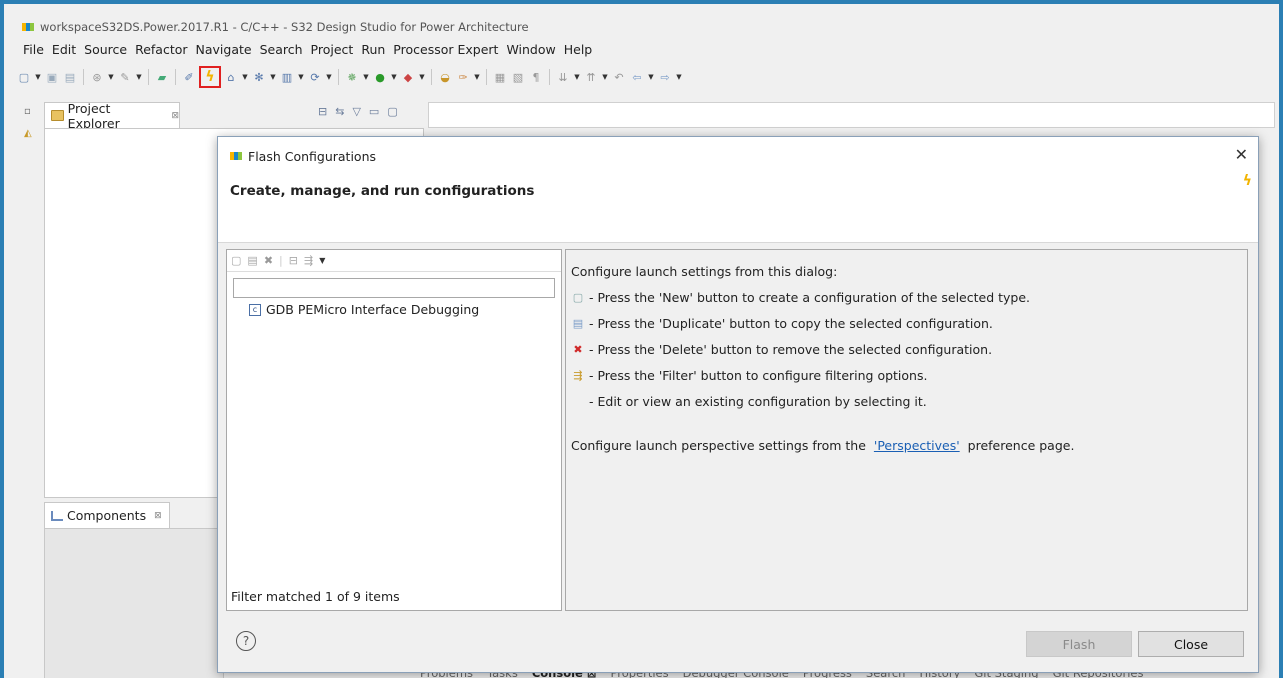 Image resolution: width=1283 pixels, height=678 pixels. Describe the element at coordinates (536, 77) in the screenshot. I see `view-c-icon: ¶` at that location.